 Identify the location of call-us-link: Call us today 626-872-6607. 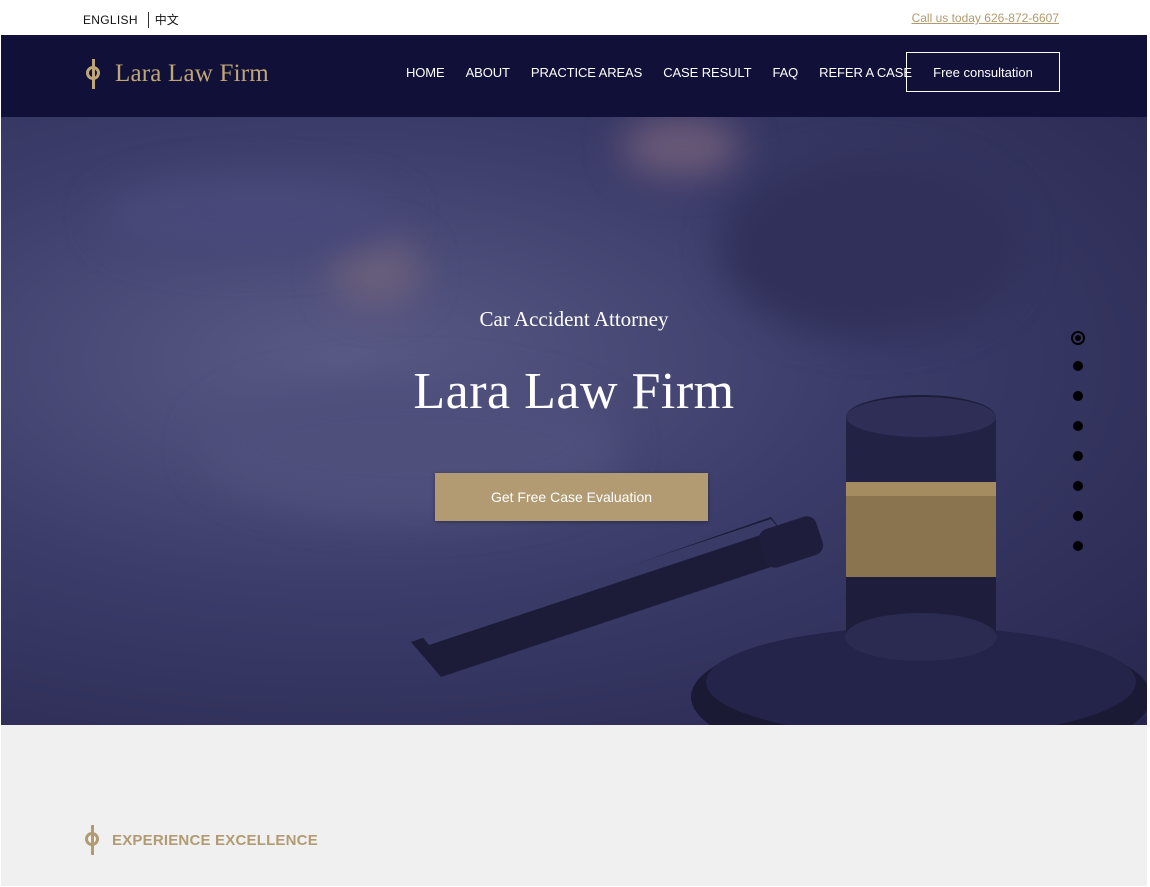
(985, 18).